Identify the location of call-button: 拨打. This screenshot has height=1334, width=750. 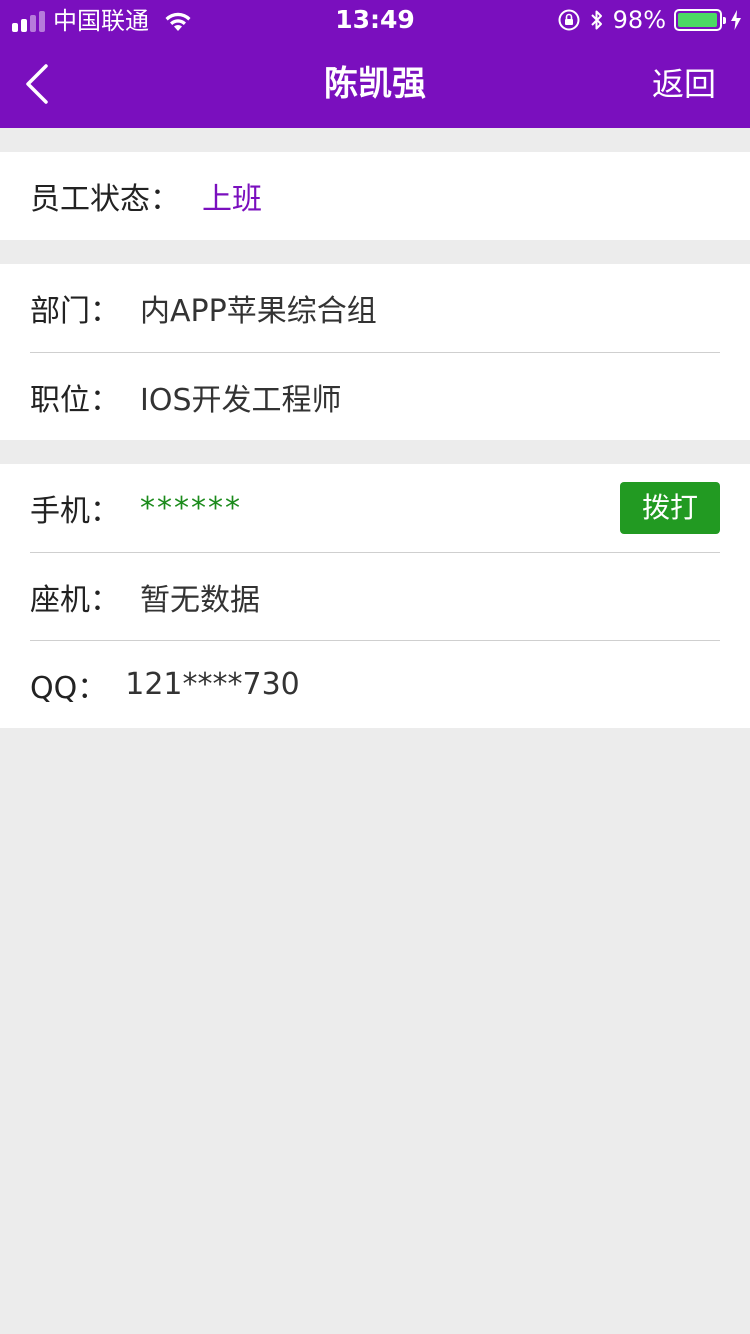
(670, 508).